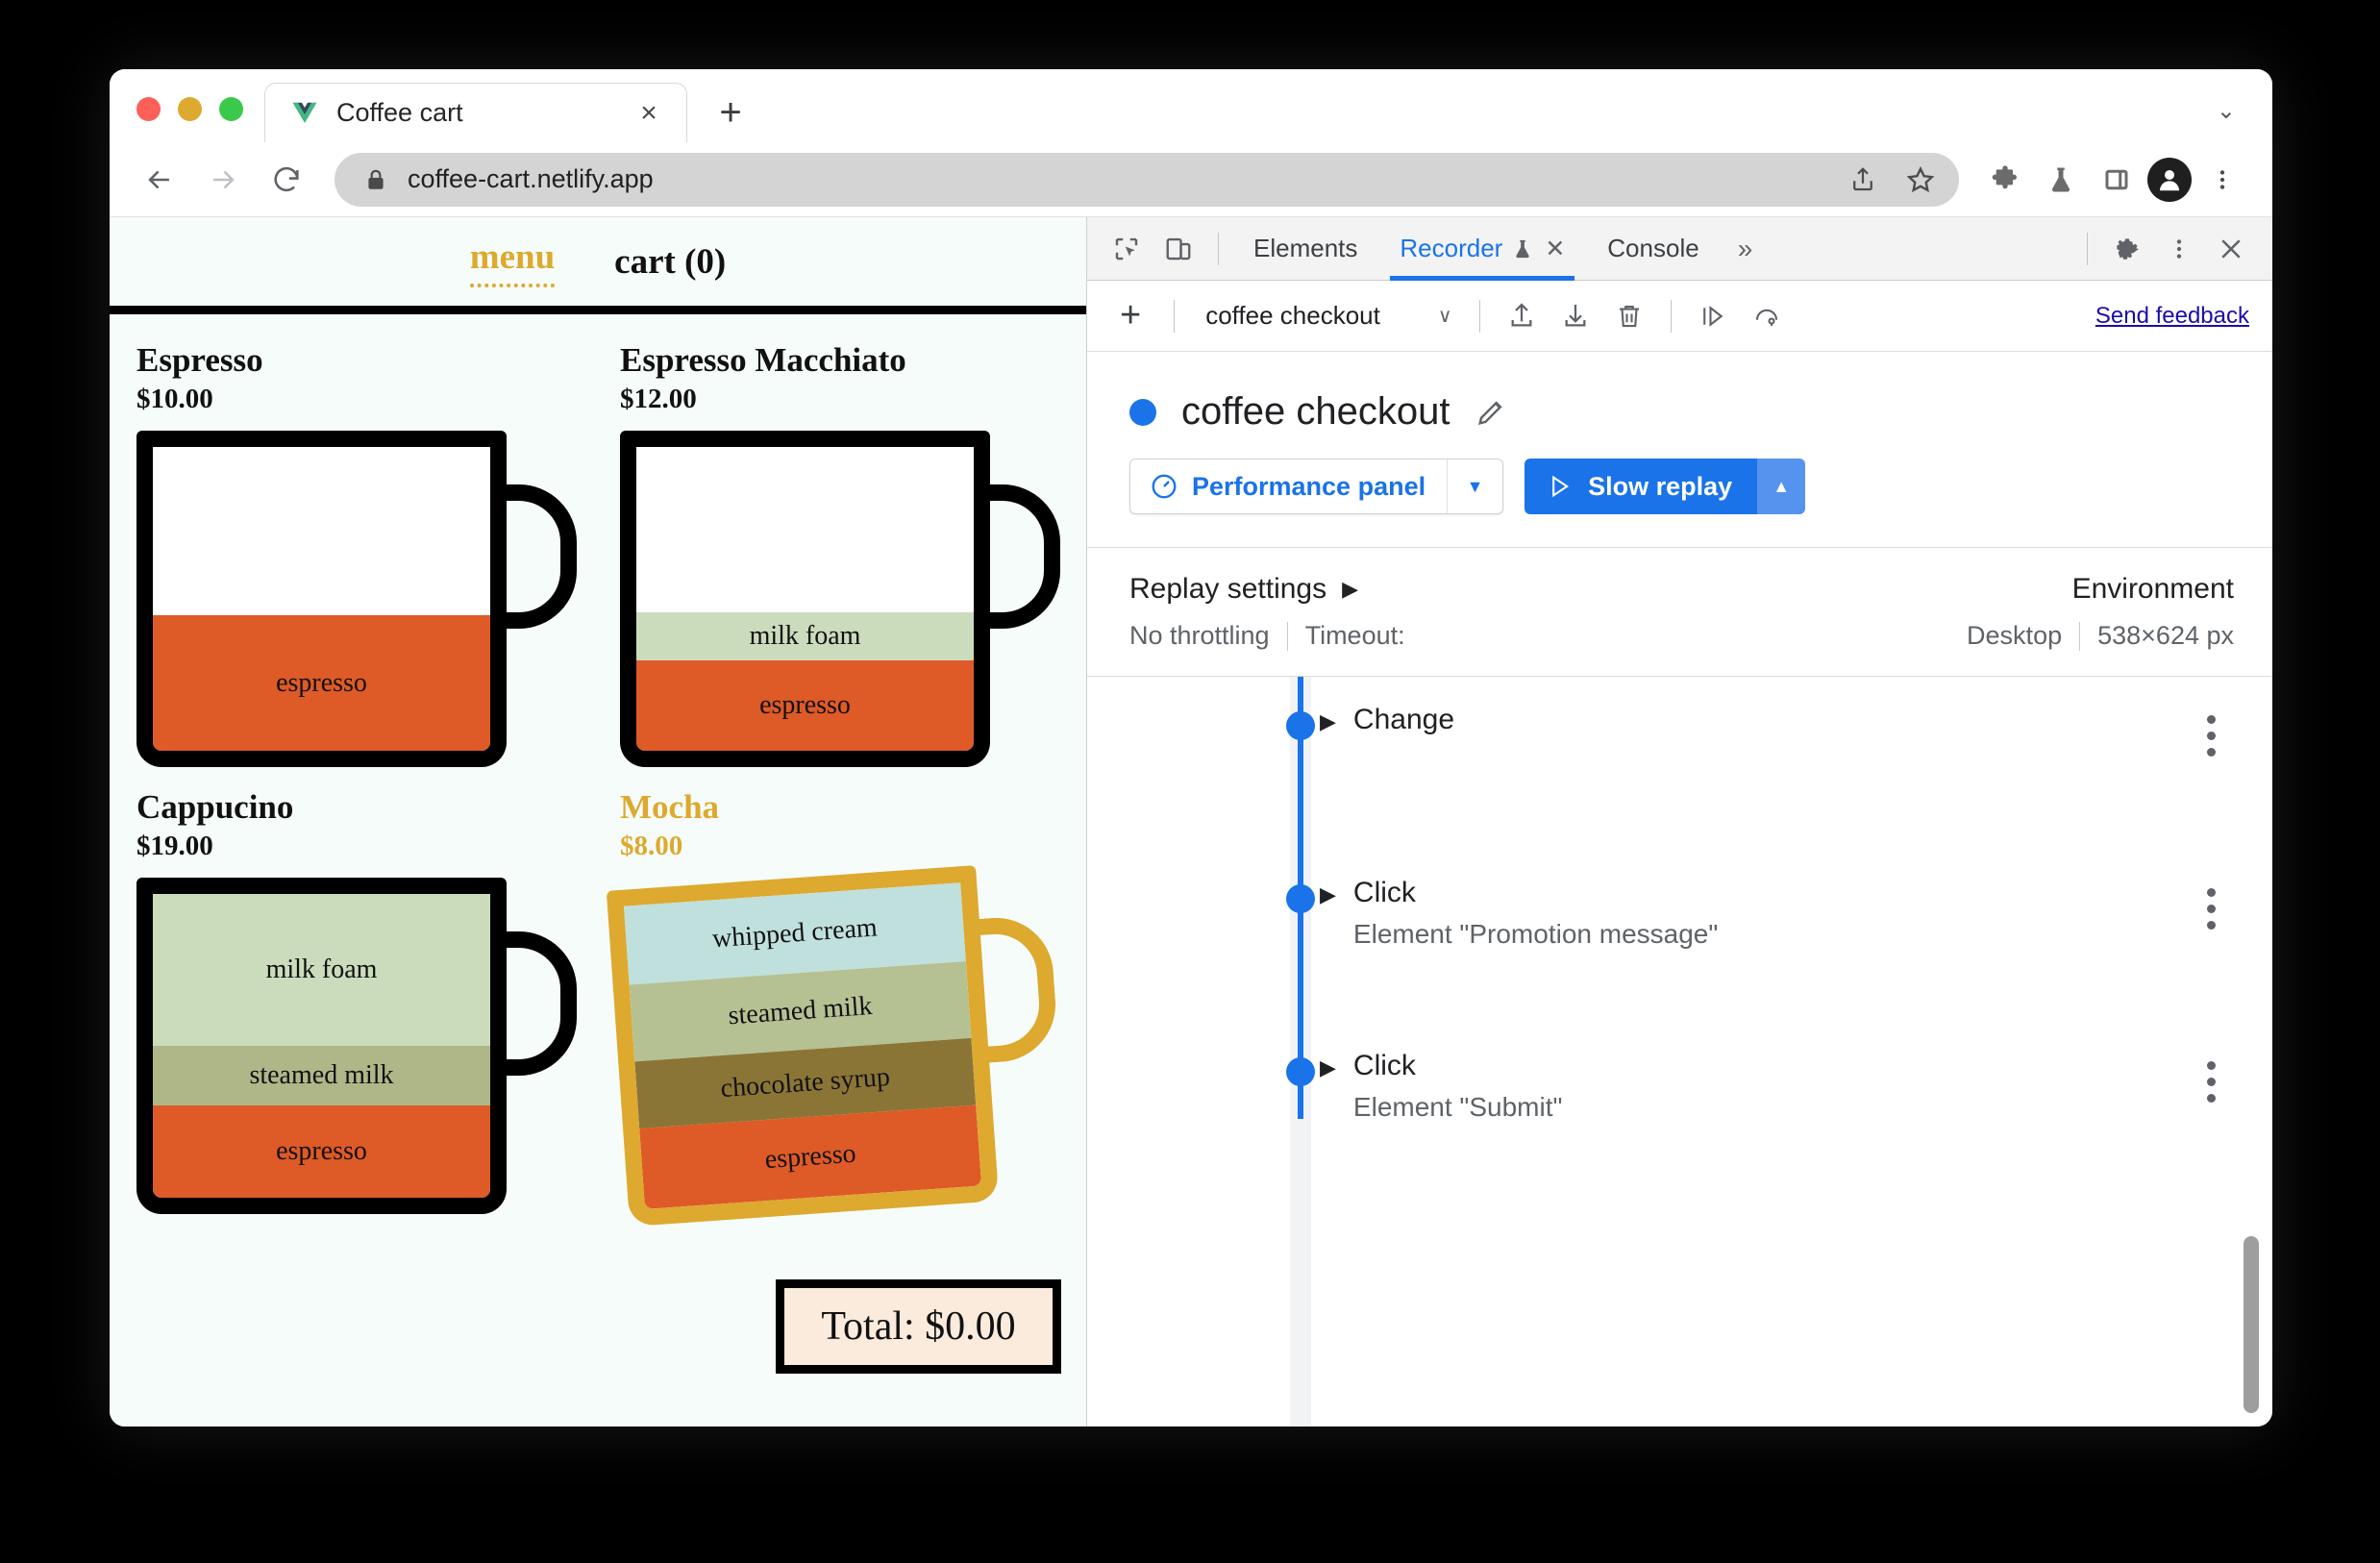  I want to click on coffee-item-price: $10.00, so click(175, 399).